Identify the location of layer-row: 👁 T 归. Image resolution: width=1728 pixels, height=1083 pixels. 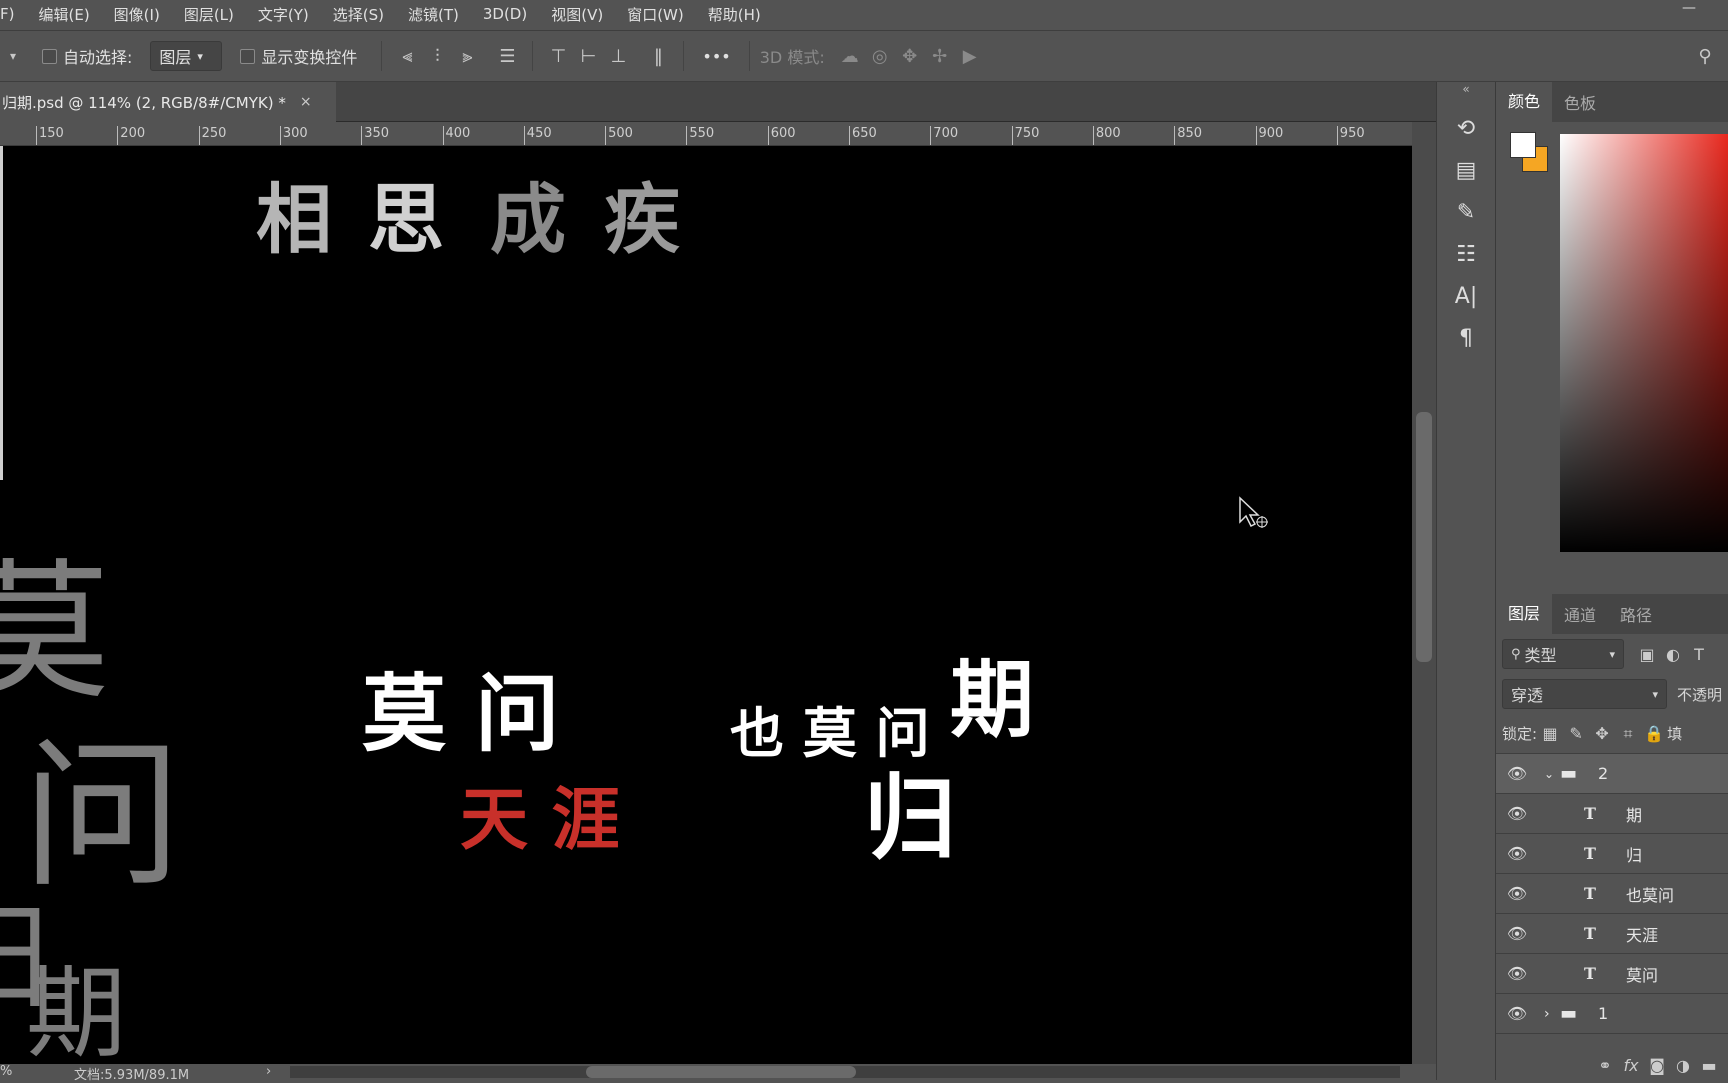
(1612, 854).